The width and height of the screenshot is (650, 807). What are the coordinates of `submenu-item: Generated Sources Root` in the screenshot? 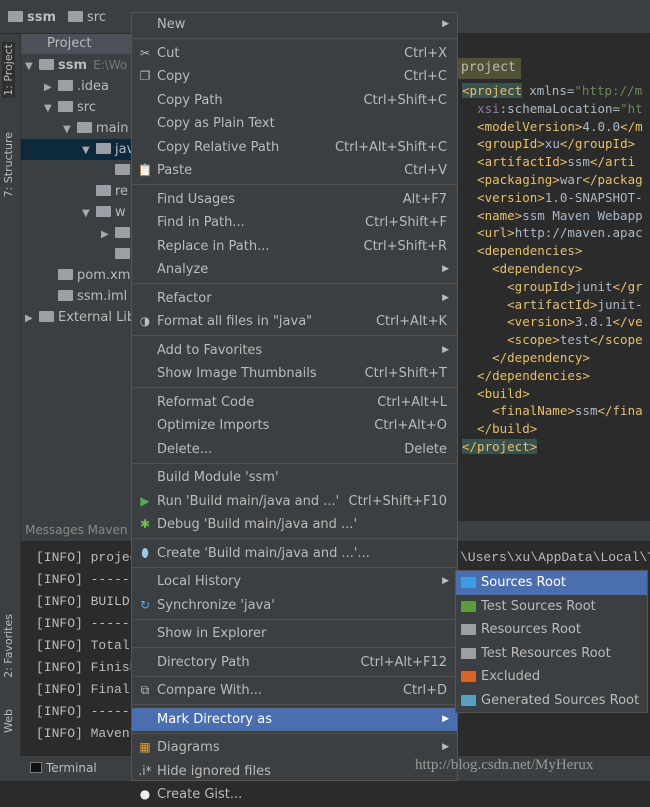 It's located at (551, 701).